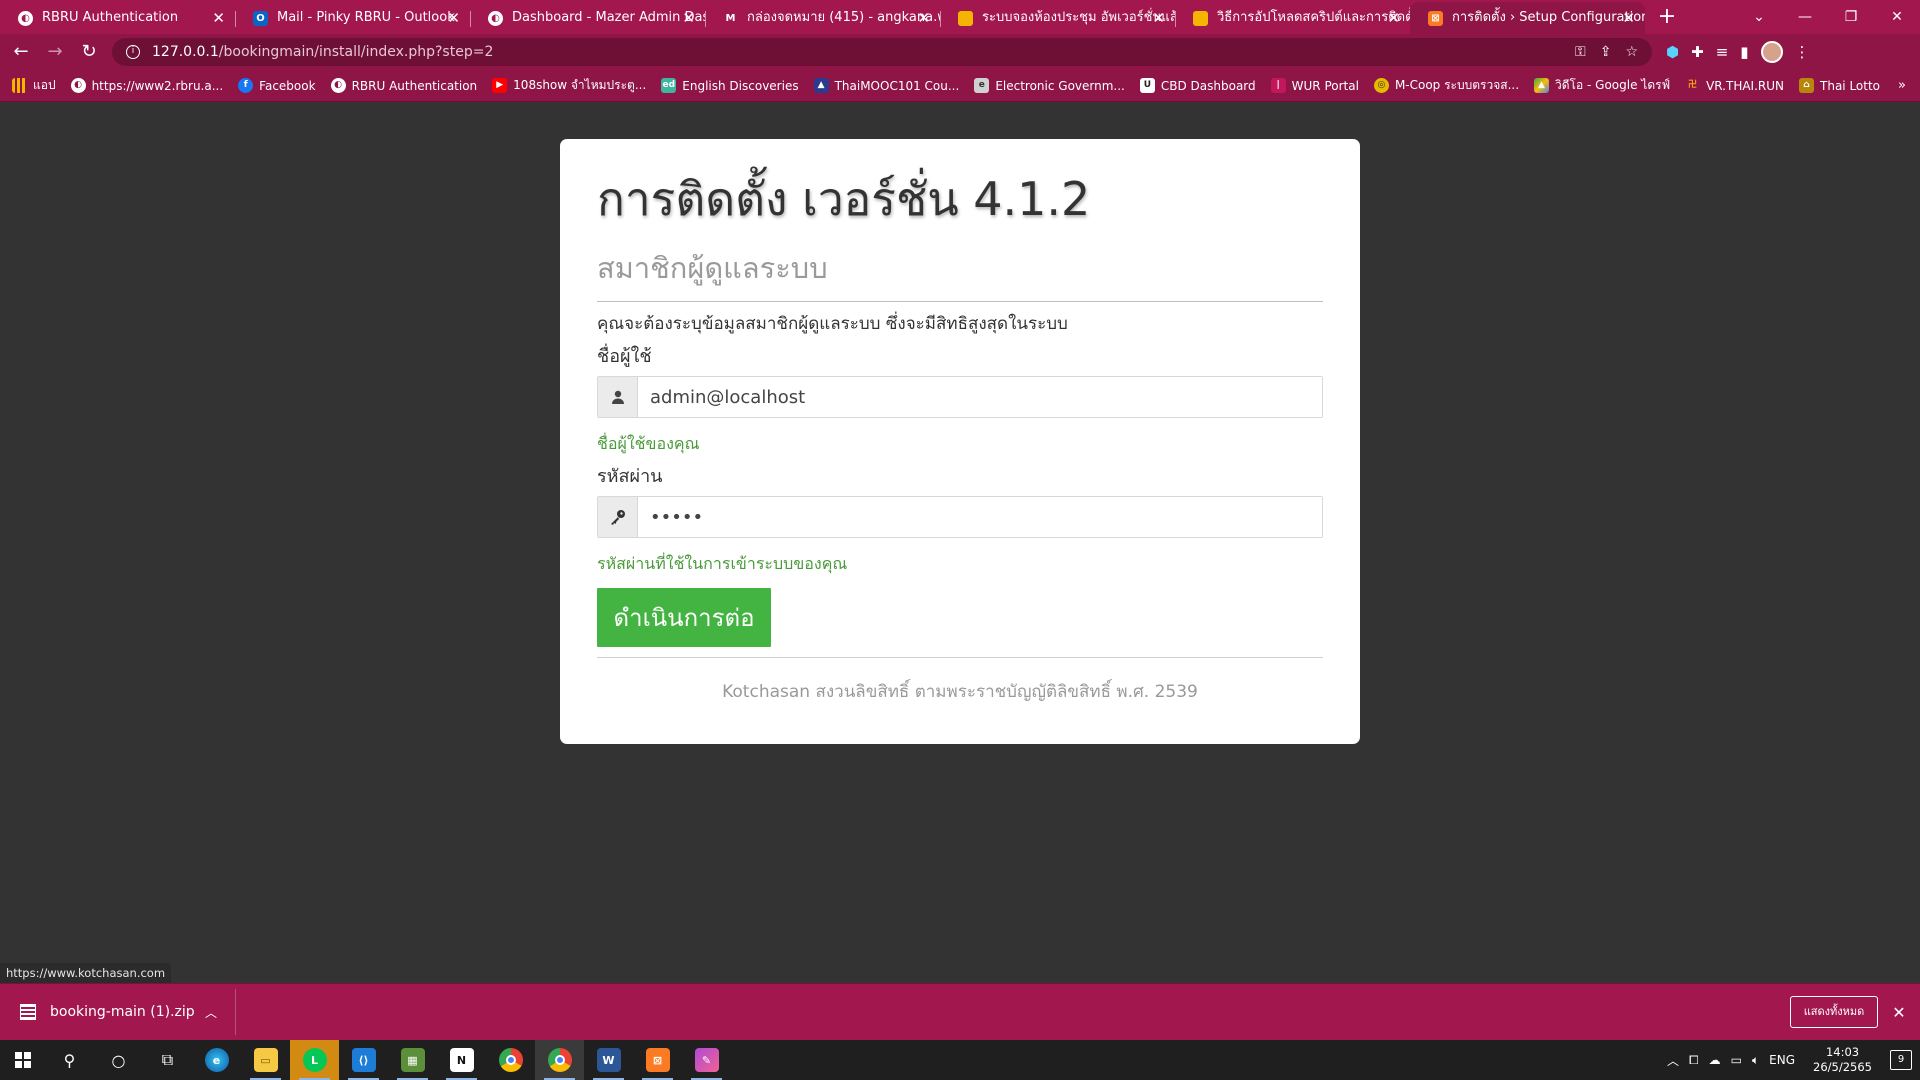  I want to click on close-window-button: ✕, so click(1897, 17).